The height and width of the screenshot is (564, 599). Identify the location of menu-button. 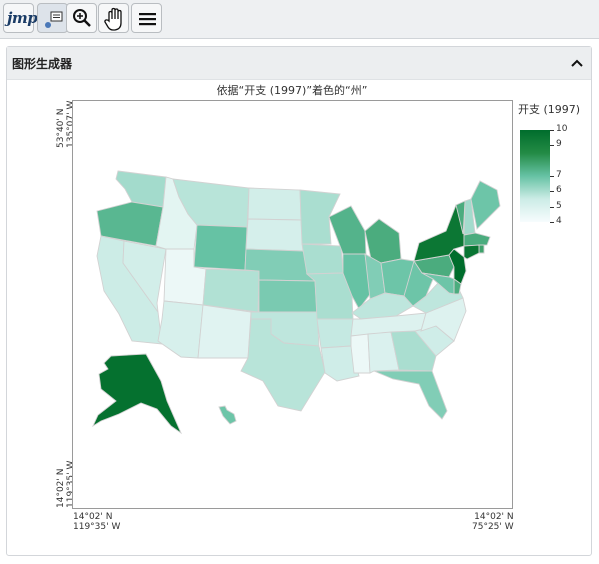
(146, 18).